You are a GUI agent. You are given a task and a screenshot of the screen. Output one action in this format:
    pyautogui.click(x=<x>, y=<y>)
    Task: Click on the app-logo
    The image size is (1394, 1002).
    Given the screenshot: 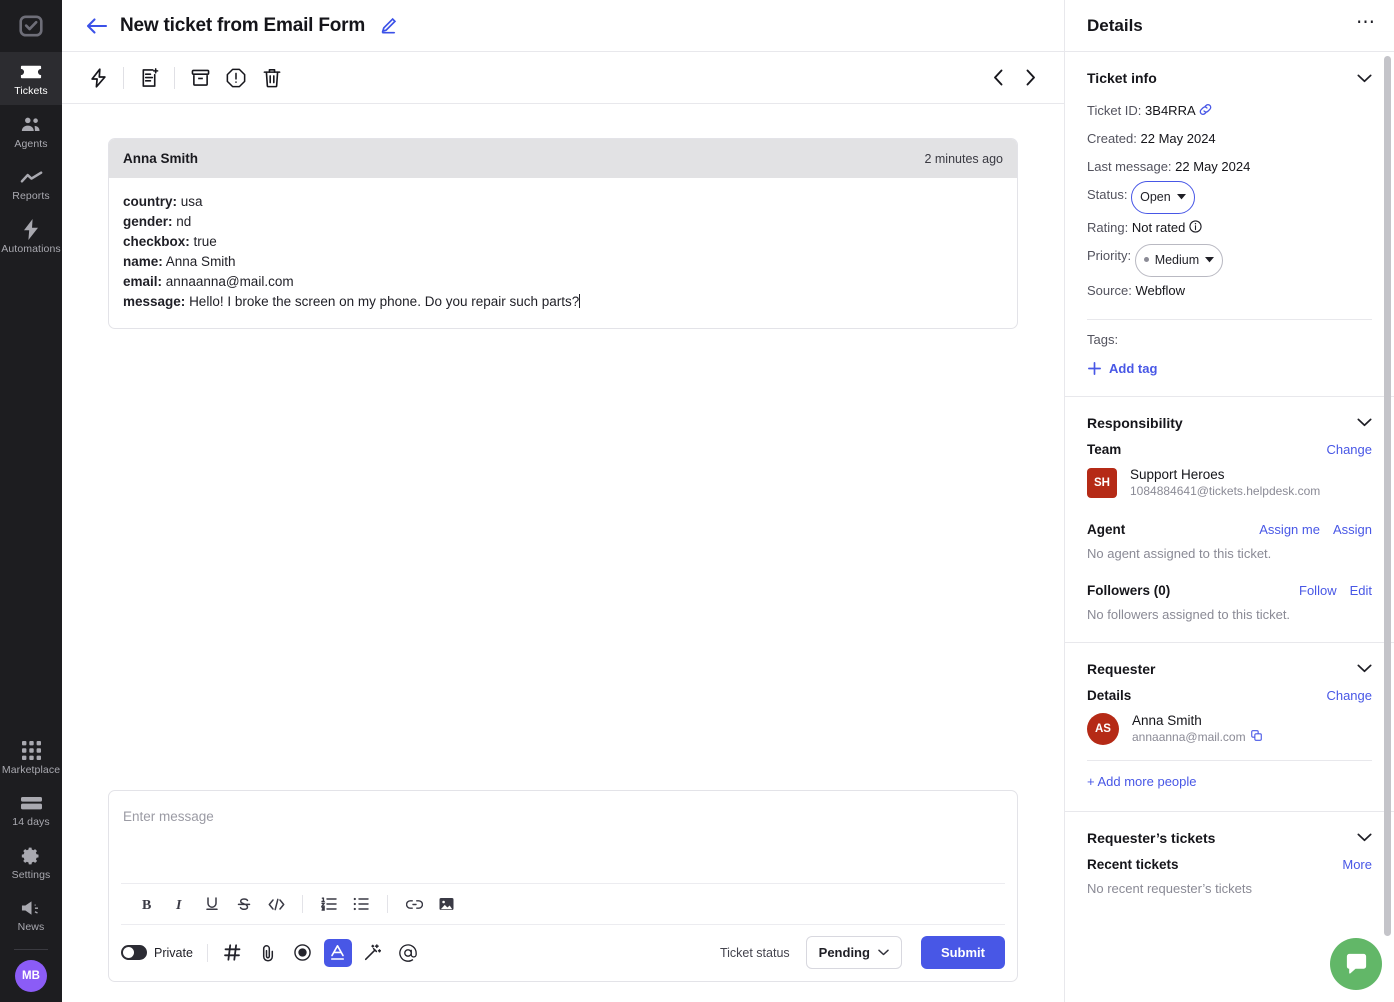 What is the action you would take?
    pyautogui.click(x=31, y=26)
    